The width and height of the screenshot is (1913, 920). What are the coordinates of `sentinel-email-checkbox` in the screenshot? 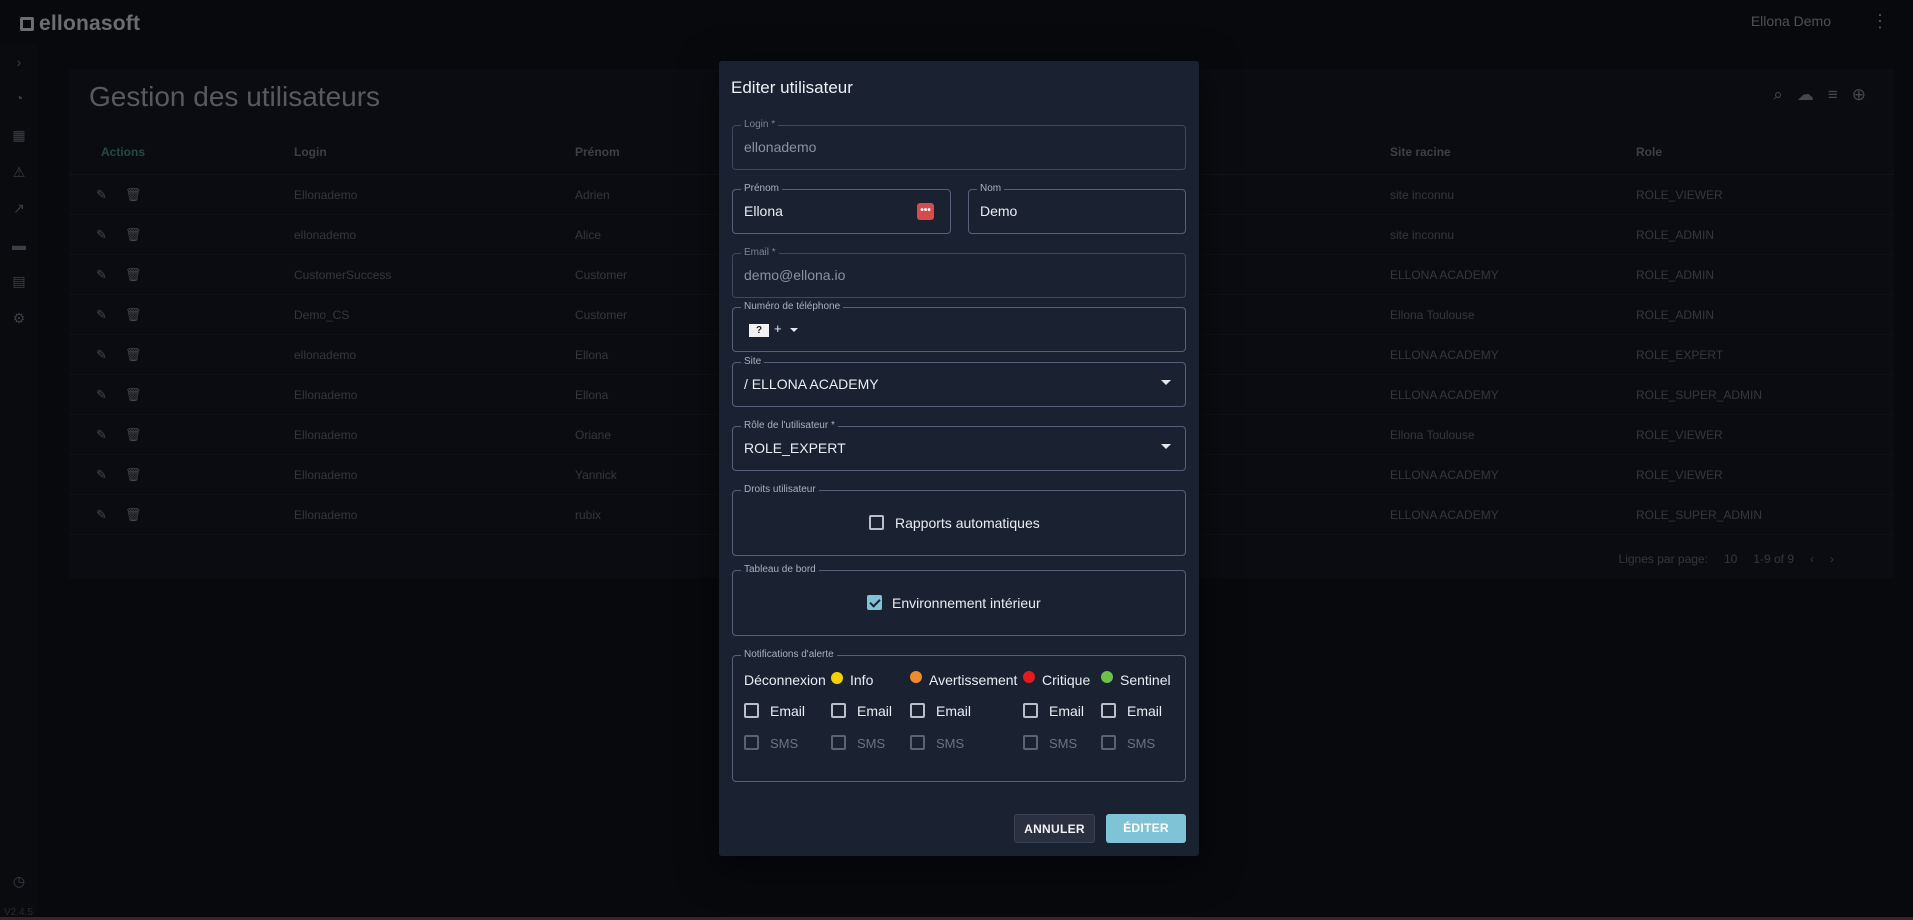 It's located at (1108, 710).